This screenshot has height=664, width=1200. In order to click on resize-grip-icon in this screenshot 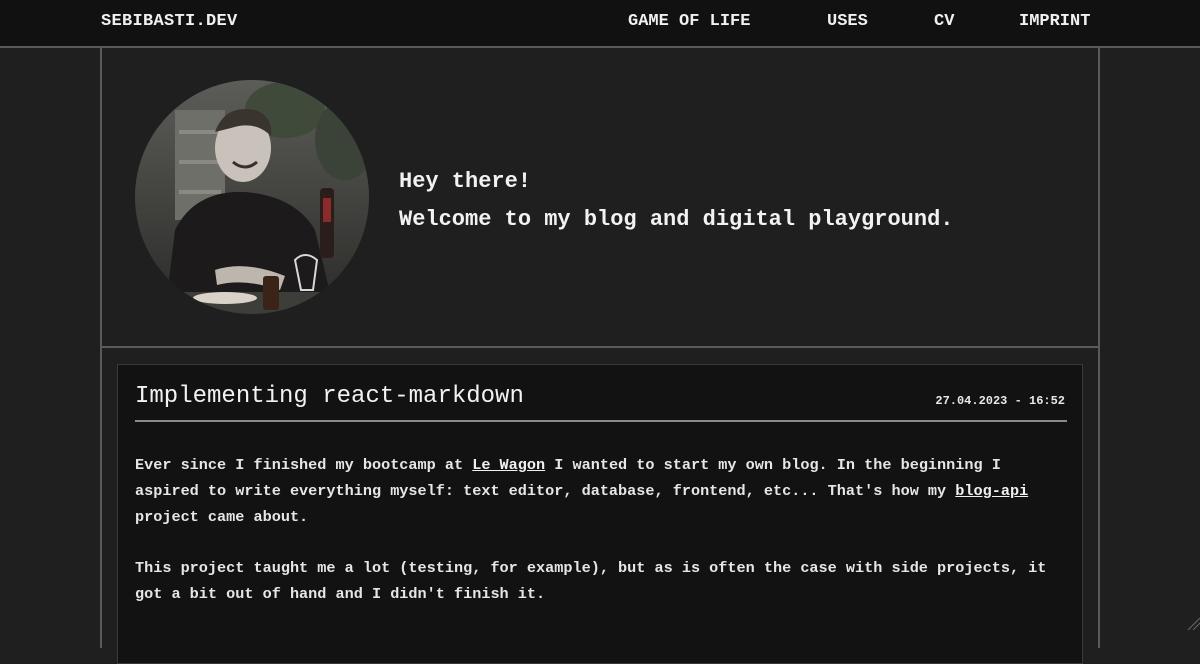, I will do `click(1192, 622)`.